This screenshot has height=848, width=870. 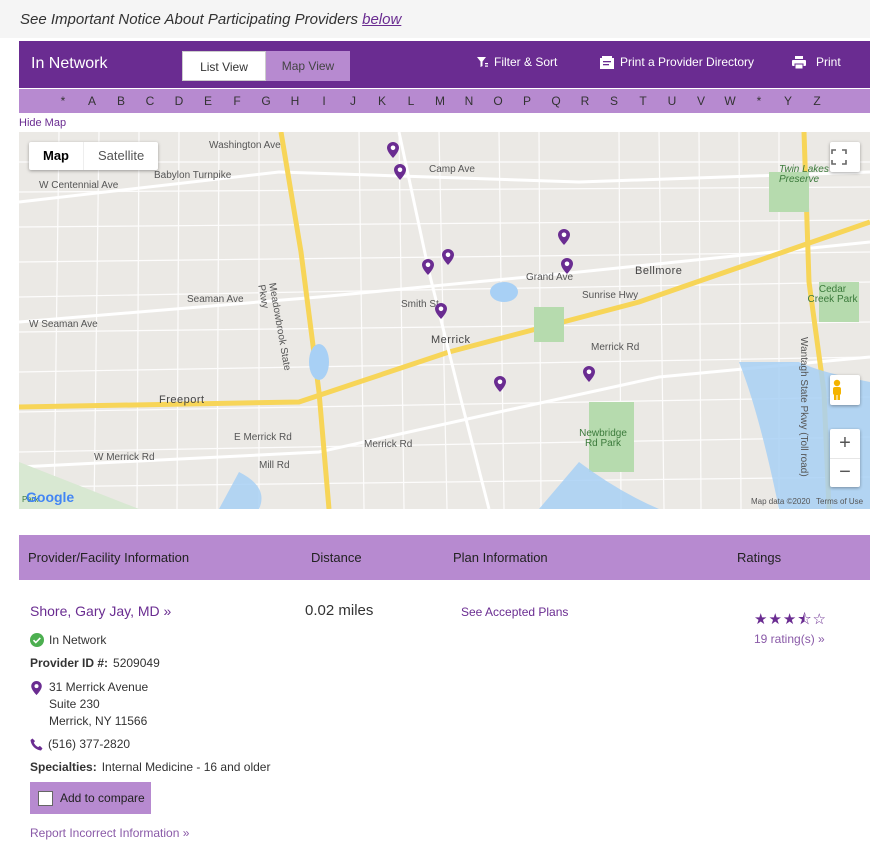 What do you see at coordinates (121, 101) in the screenshot?
I see `alphabet-letter: B` at bounding box center [121, 101].